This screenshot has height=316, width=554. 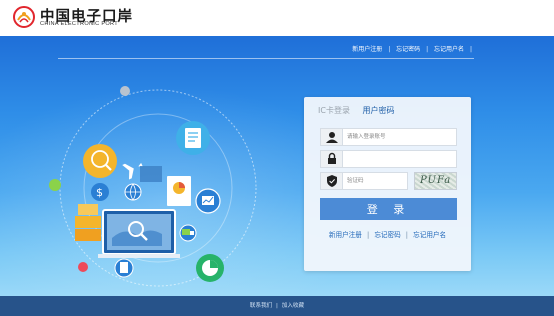 What do you see at coordinates (332, 159) in the screenshot?
I see `lock-icon` at bounding box center [332, 159].